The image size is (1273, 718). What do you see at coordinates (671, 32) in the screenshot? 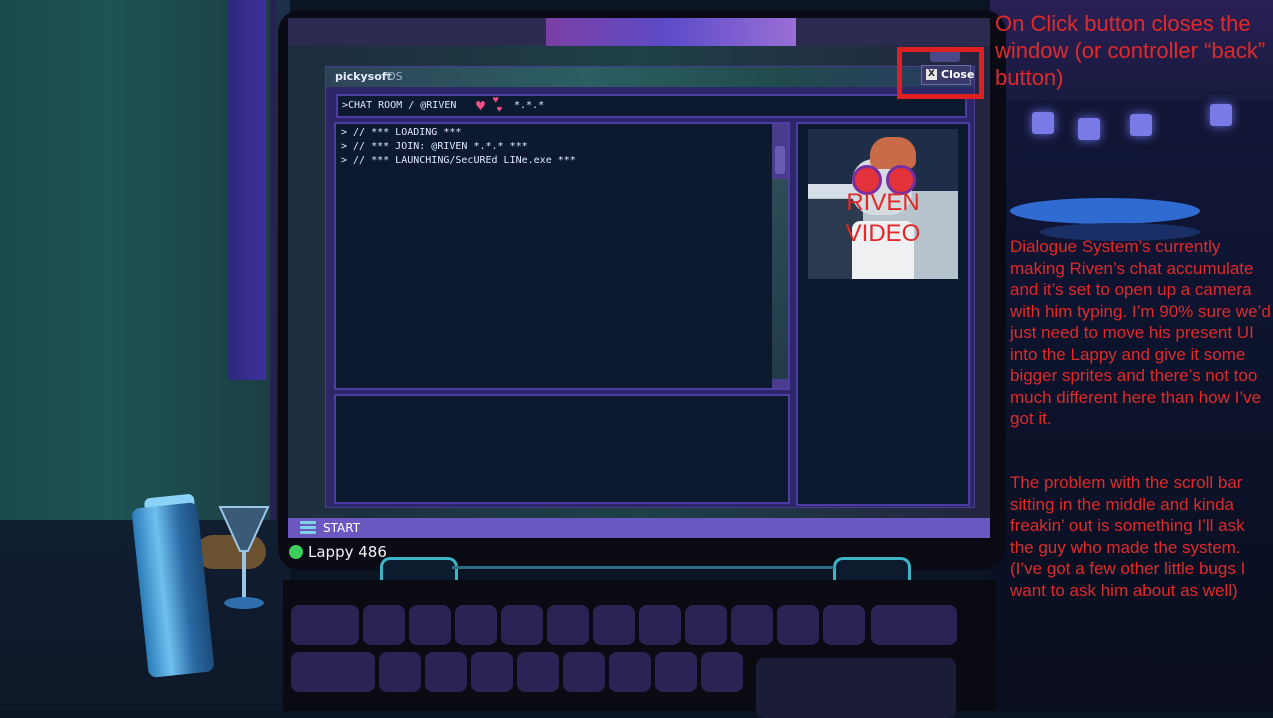
I see `screen-top-strip` at bounding box center [671, 32].